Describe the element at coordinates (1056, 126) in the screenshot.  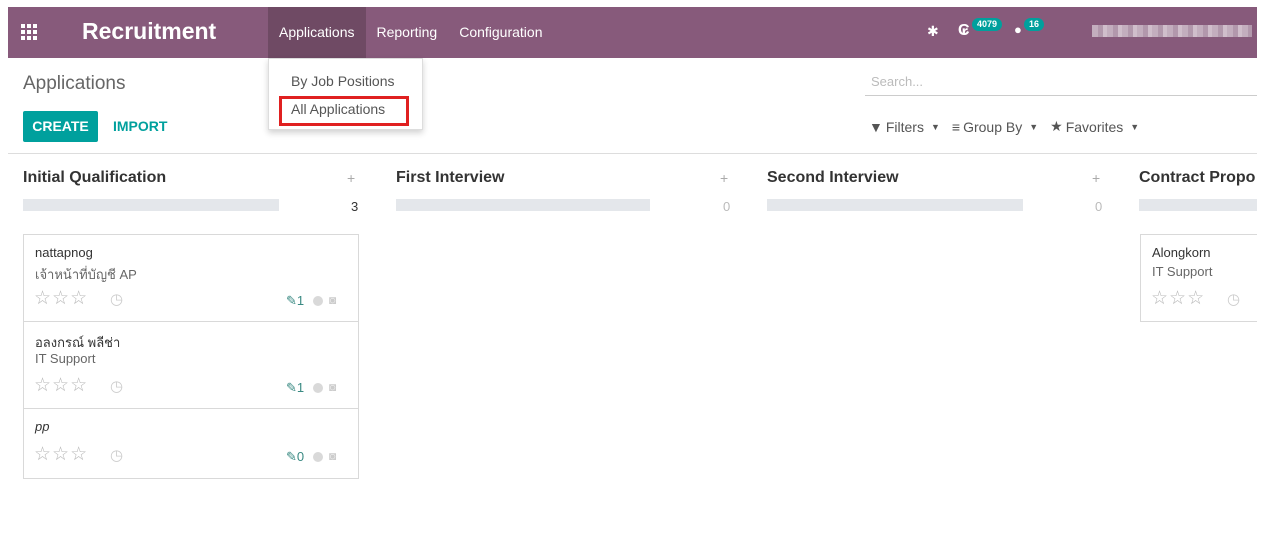
I see `star-icon: ★` at that location.